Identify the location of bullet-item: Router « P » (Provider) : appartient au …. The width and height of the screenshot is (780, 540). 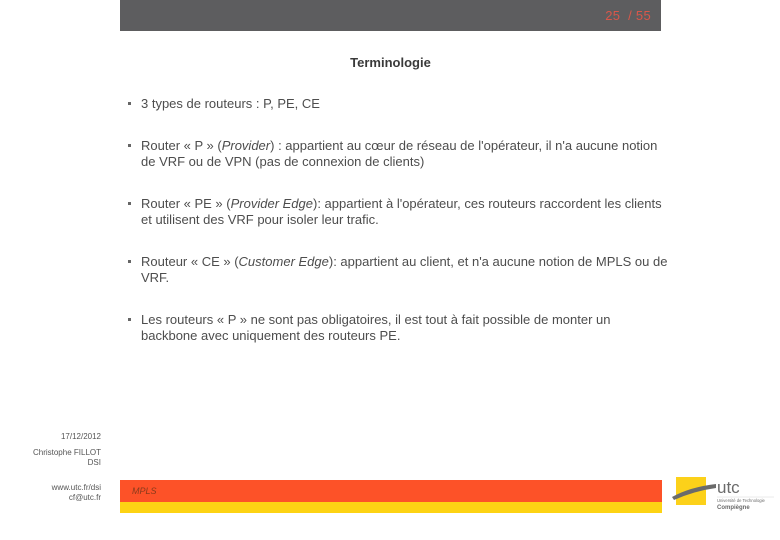
(398, 154).